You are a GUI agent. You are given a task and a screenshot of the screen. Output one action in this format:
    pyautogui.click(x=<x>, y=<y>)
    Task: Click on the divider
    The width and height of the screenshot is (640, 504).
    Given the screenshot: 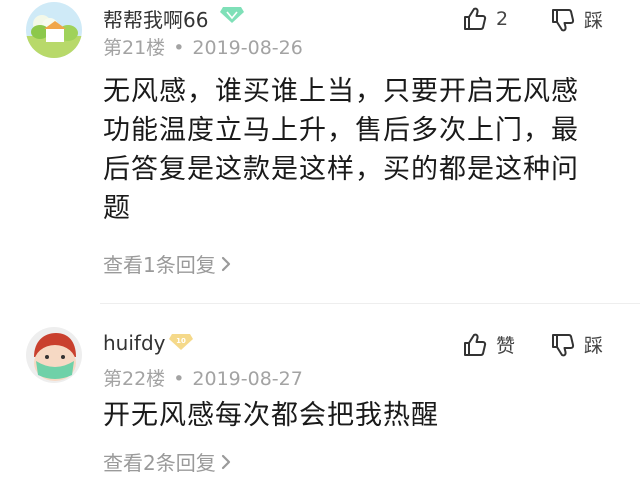 What is the action you would take?
    pyautogui.click(x=370, y=303)
    